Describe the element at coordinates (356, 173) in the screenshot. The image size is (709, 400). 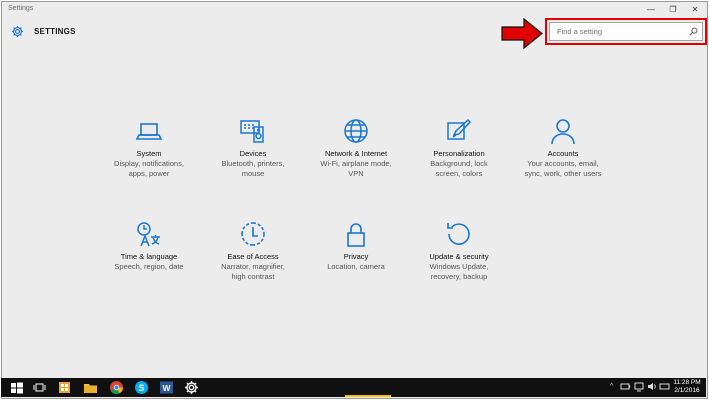
I see `tile-description: VPN` at that location.